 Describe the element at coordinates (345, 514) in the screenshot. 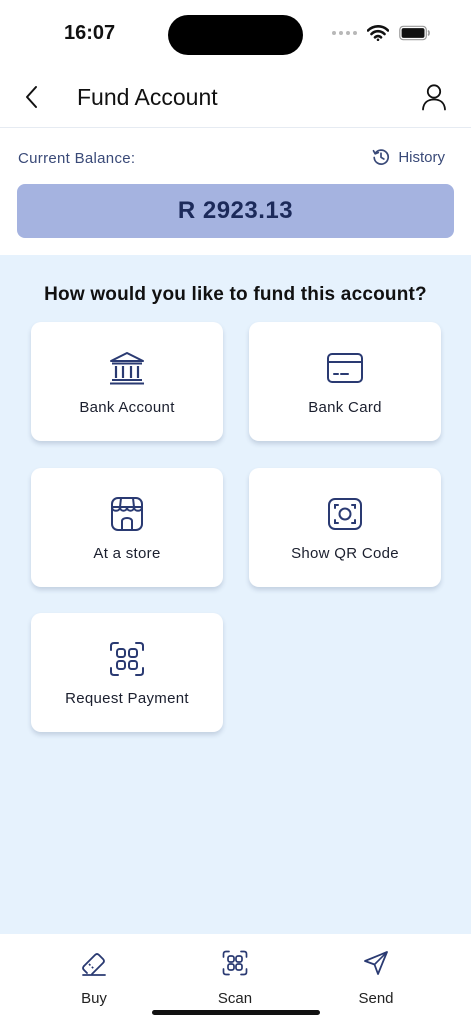

I see `qr-frame-icon` at that location.